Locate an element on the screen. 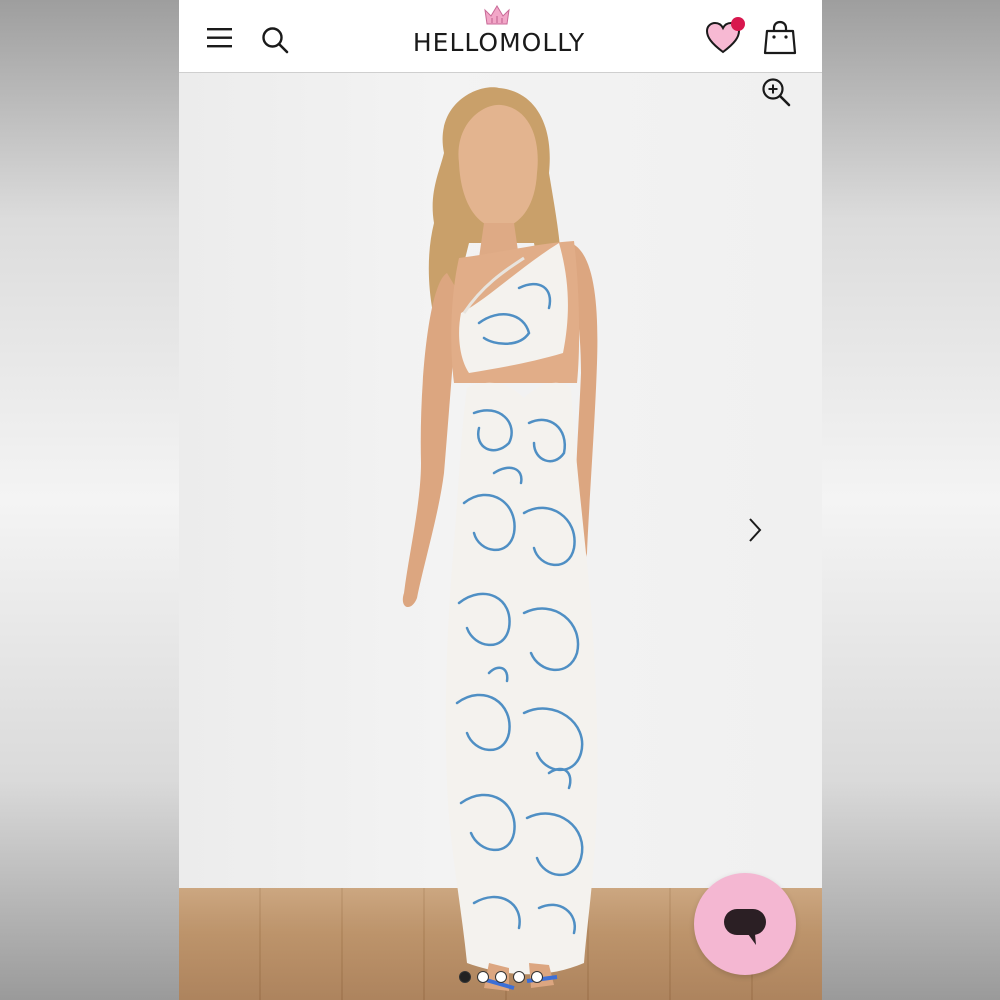 The height and width of the screenshot is (1000, 1000). wishlist-badge is located at coordinates (738, 24).